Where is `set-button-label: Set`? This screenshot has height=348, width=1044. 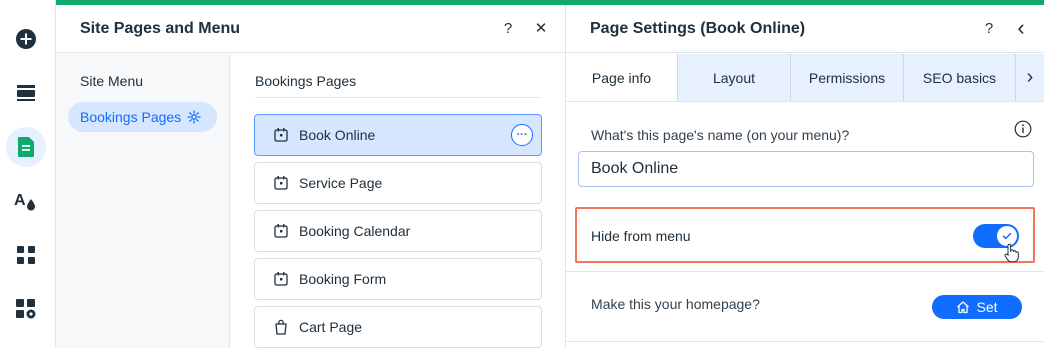
set-button-label: Set is located at coordinates (987, 307).